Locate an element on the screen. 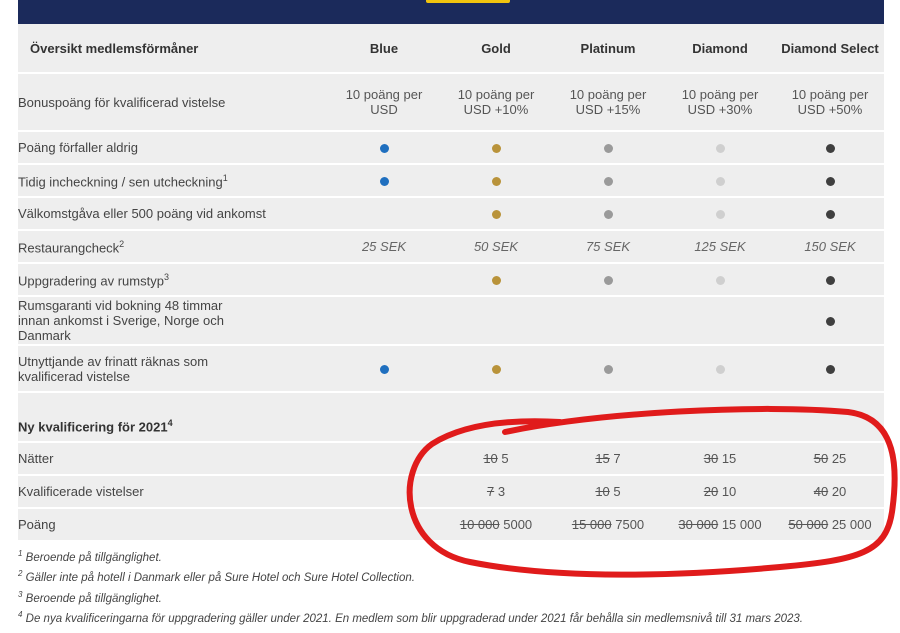  new-requirement: 25 is located at coordinates (839, 458).